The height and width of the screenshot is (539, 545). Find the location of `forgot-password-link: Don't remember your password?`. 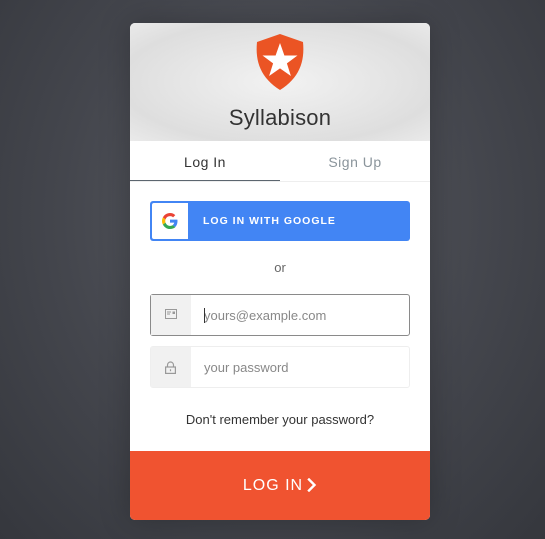

forgot-password-link: Don't remember your password? is located at coordinates (280, 419).